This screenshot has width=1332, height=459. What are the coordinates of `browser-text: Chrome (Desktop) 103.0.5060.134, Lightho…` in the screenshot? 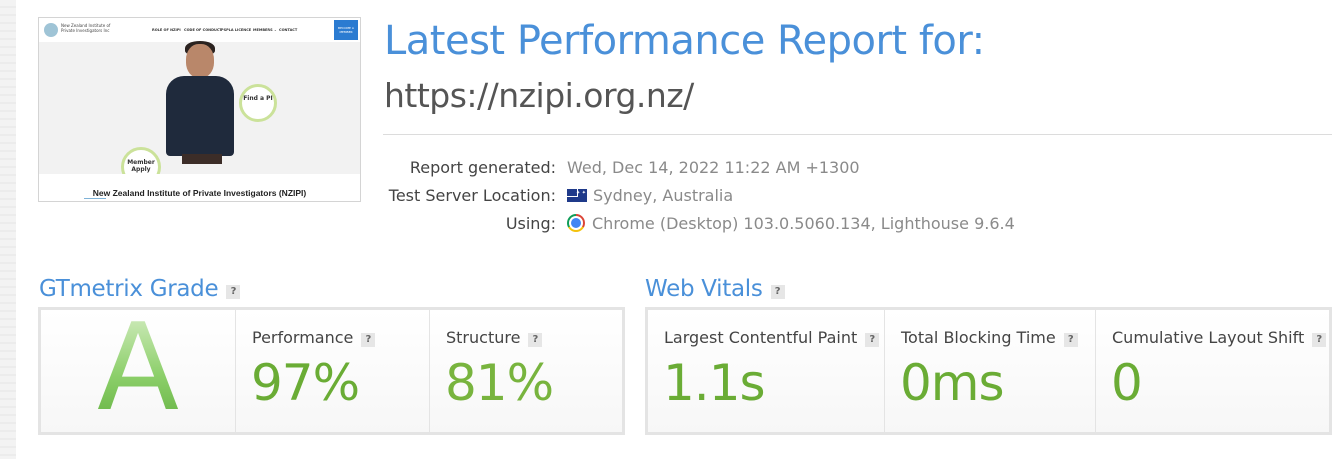 It's located at (803, 223).